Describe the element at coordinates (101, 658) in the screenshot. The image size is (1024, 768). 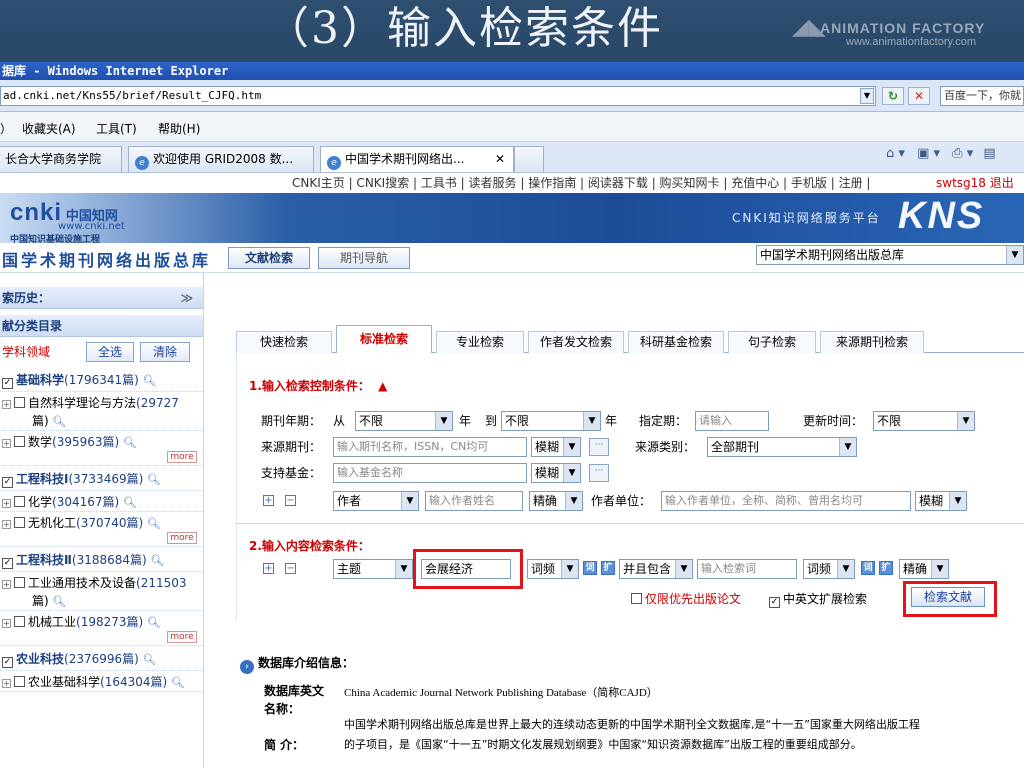
I see `category-main: ✓ 农业科技(2376996篇) 🔍︎` at that location.